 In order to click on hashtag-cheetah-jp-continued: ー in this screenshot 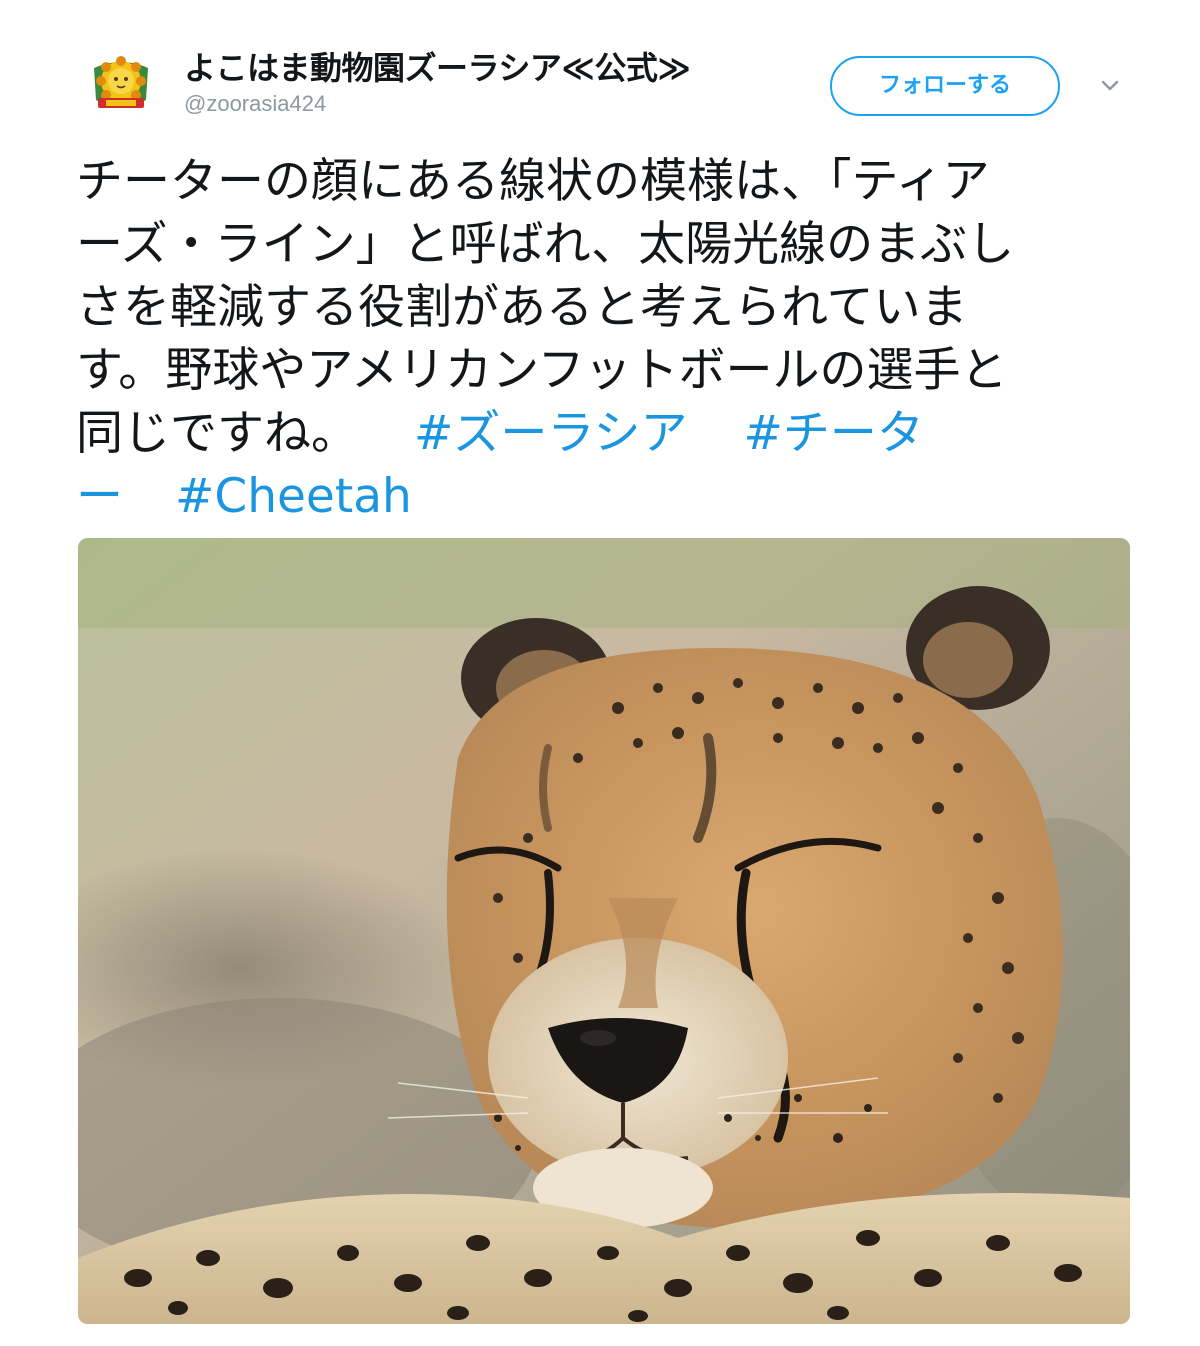, I will do `click(99, 496)`.